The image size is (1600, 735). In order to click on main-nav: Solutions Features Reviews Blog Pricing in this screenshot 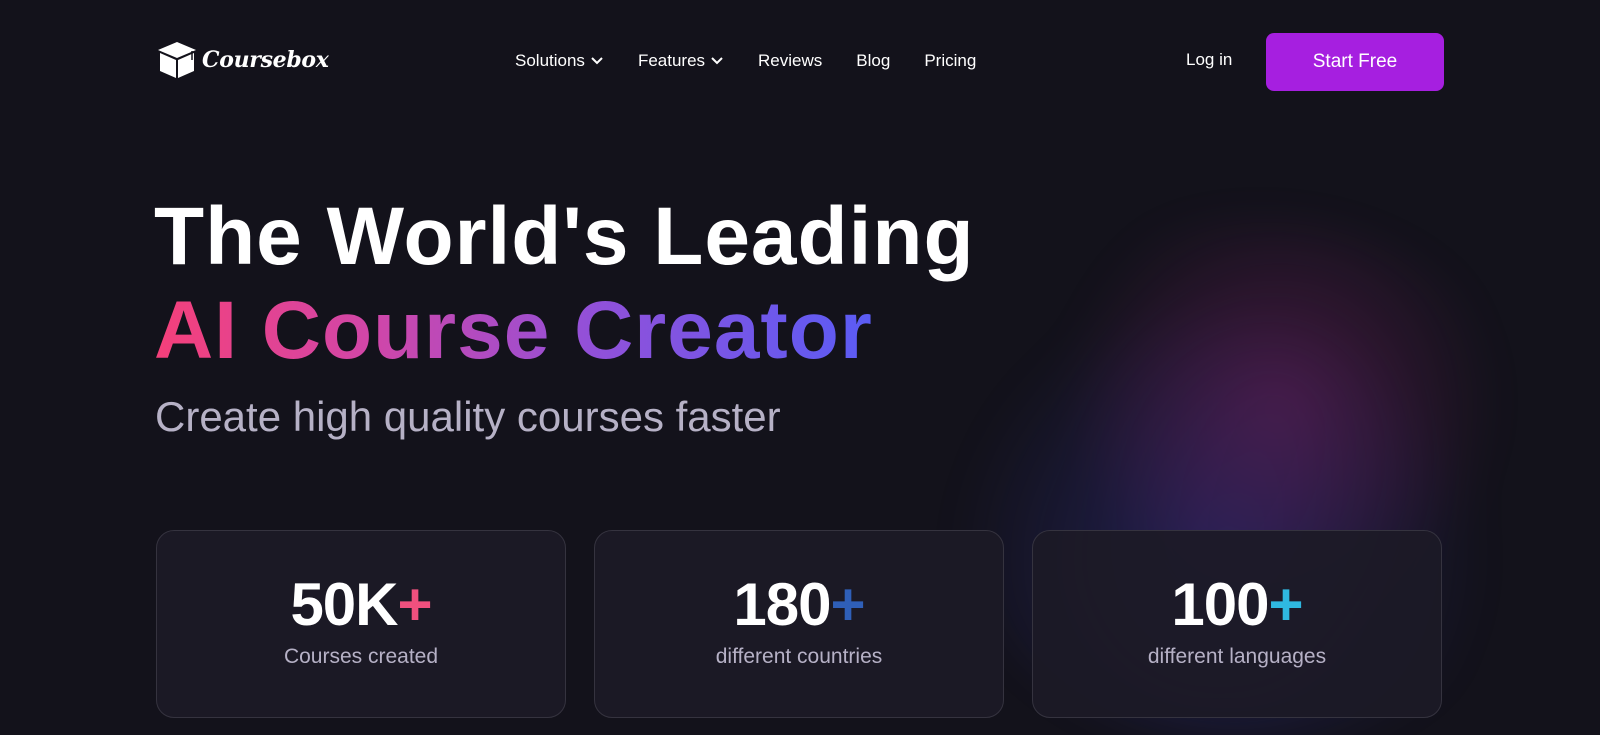, I will do `click(762, 61)`.